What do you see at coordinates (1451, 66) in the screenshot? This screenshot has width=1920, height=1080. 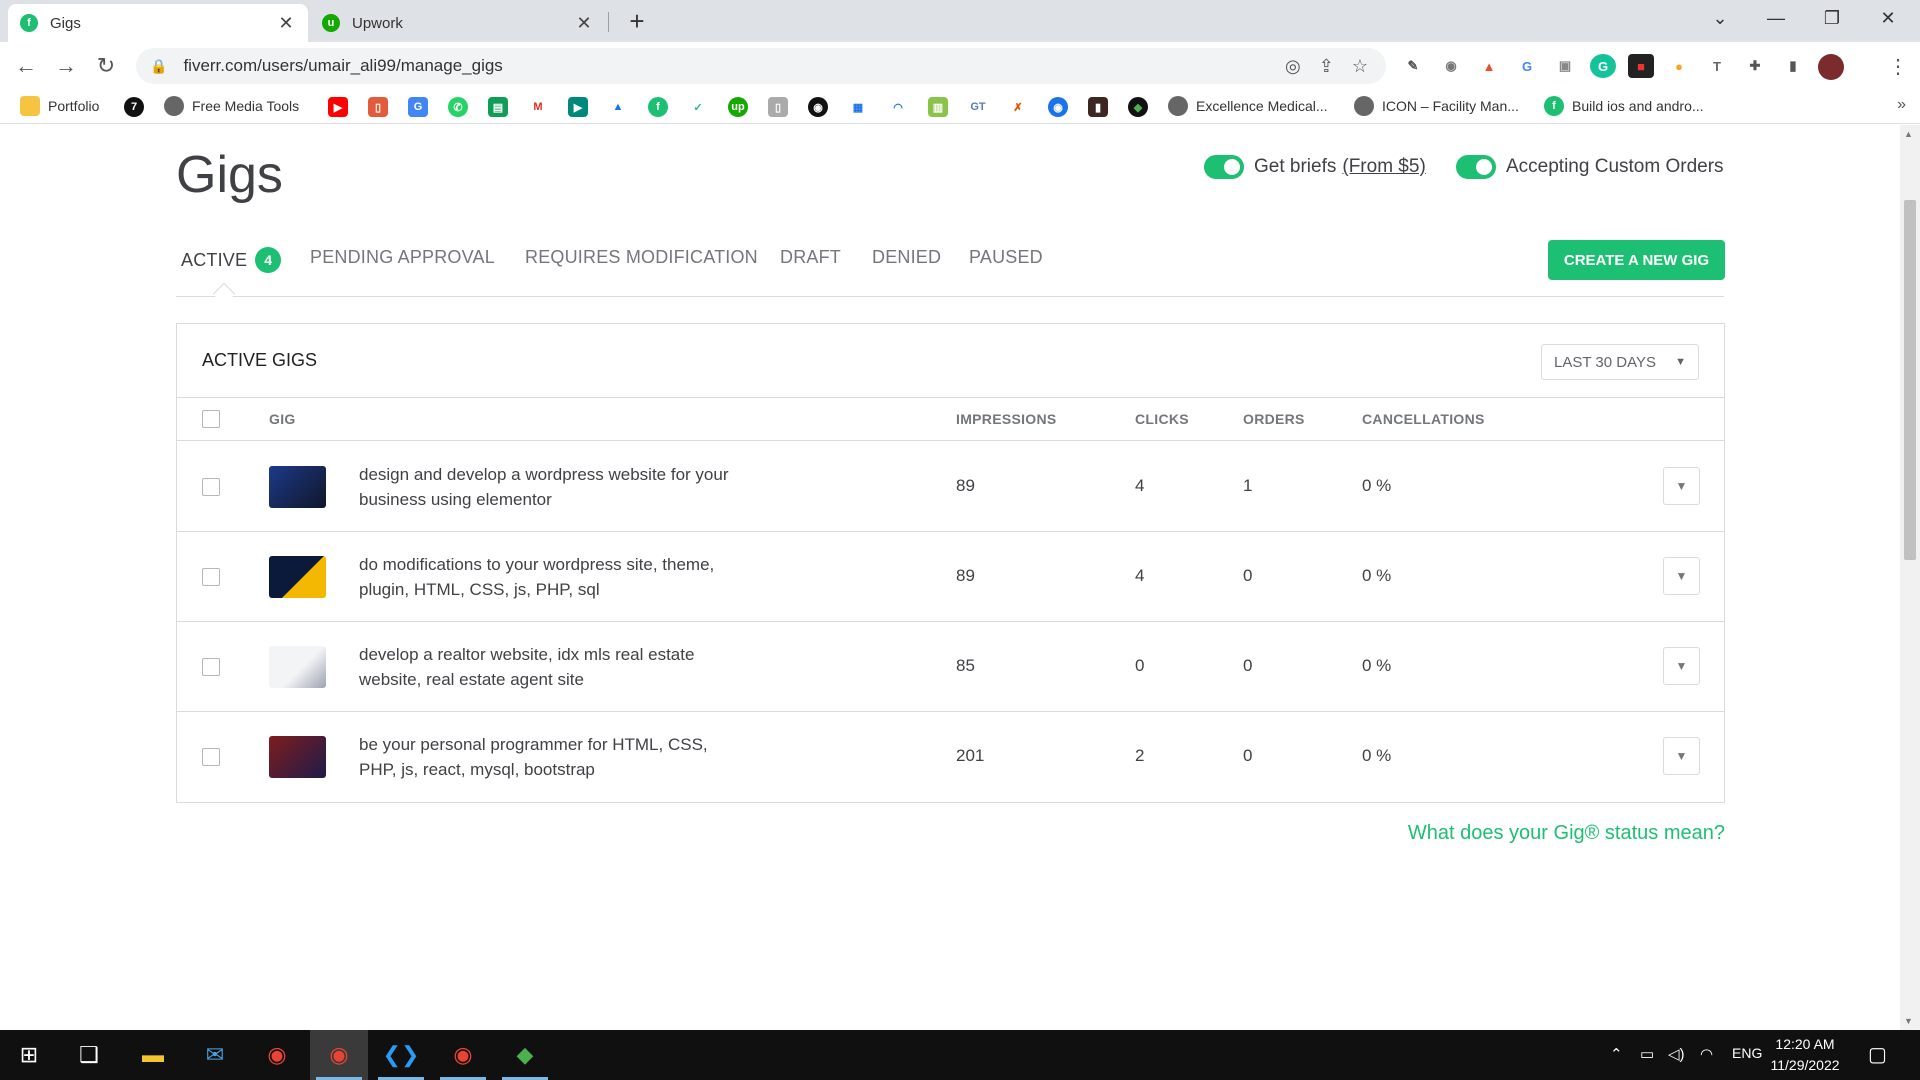 I see `camera-extension-icon: ◉` at bounding box center [1451, 66].